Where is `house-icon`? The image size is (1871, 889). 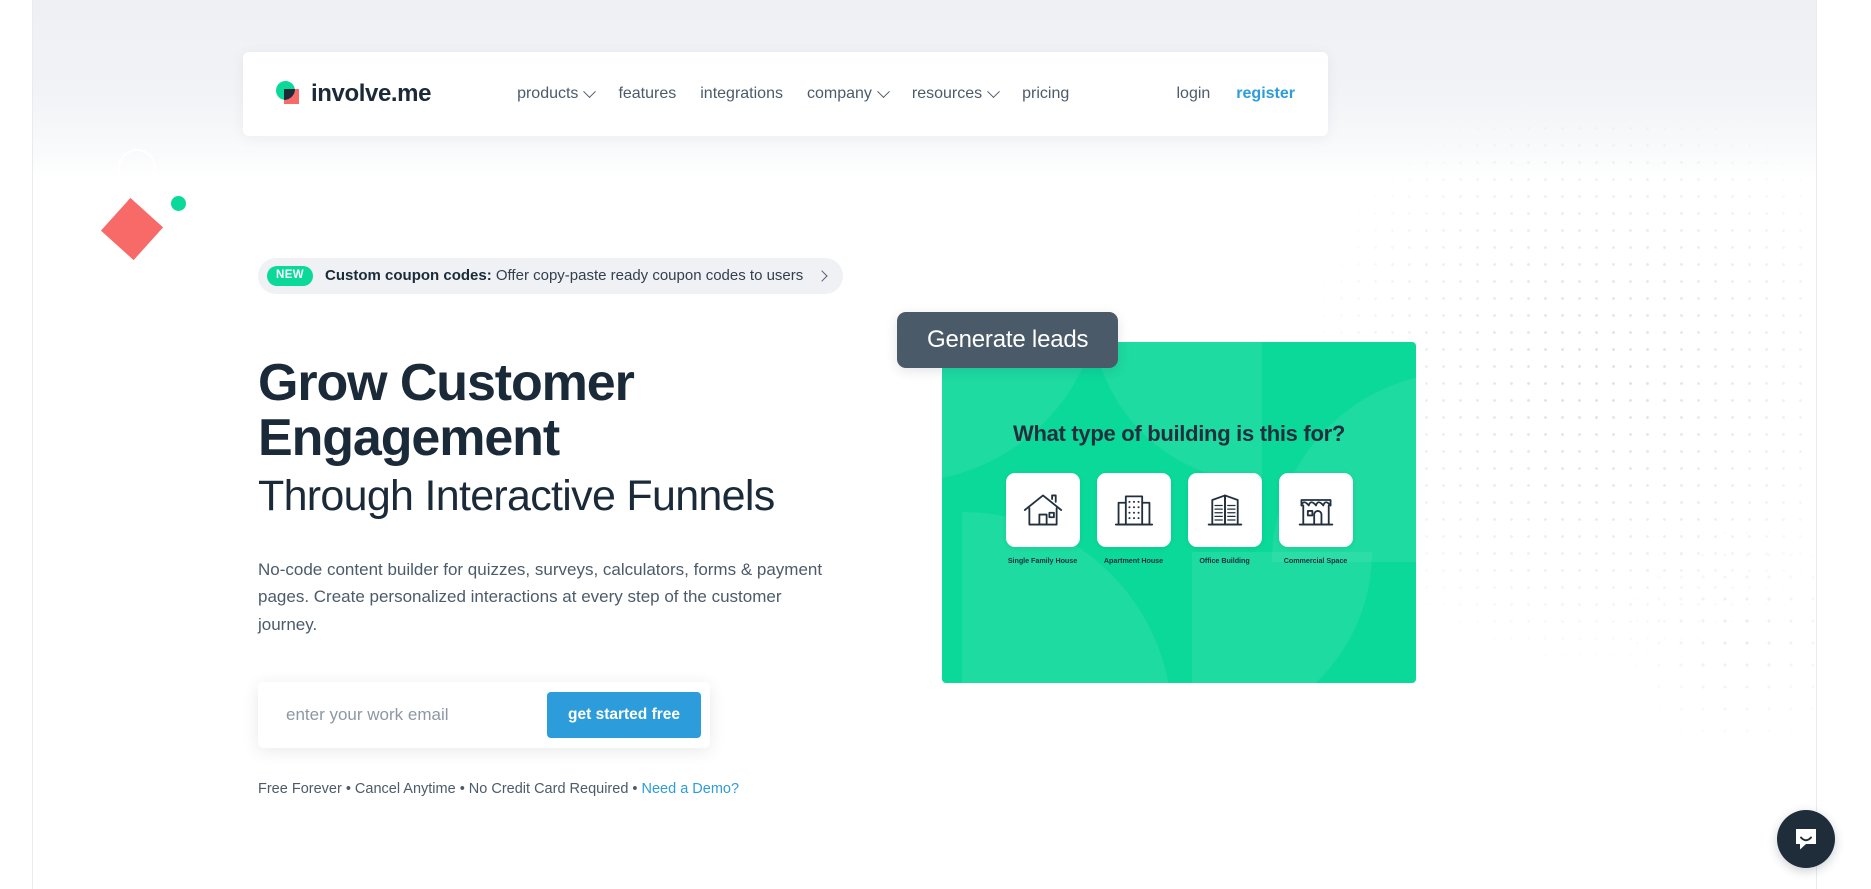
house-icon is located at coordinates (1042, 510).